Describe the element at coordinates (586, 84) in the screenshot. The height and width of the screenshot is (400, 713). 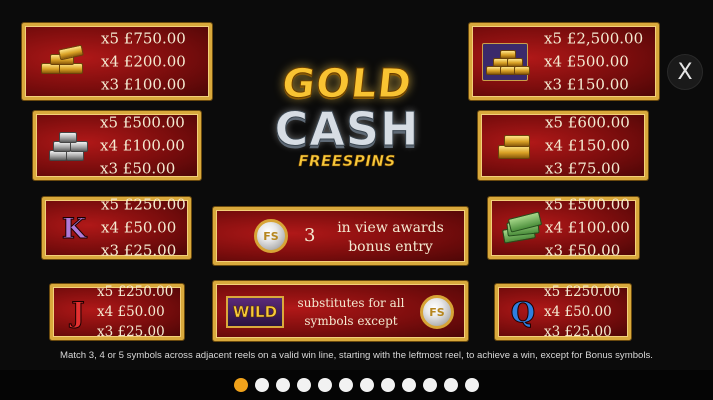
I see `pay-x3: x3 £150.00` at that location.